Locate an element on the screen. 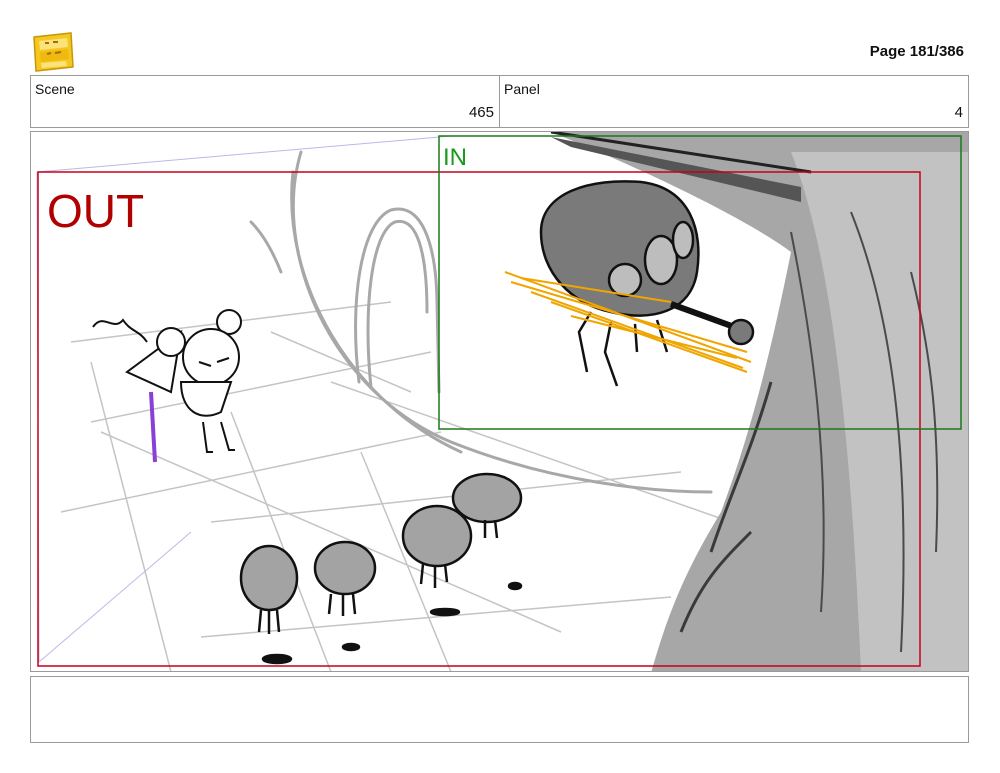 Image resolution: width=1000 pixels, height=773 pixels. jedi-character is located at coordinates (167, 386).